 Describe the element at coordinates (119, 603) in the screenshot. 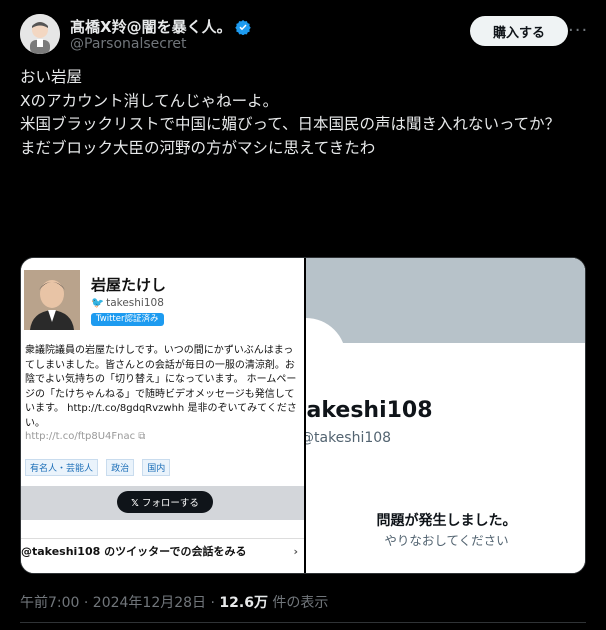

I see `timestamp: 午前7:00 · 2024年12月28日 ·` at that location.